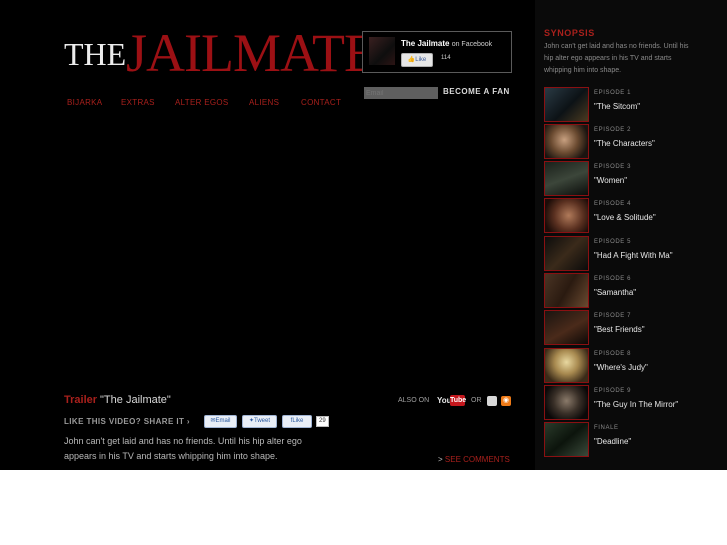  I want to click on also-on-label: ALSO ON, so click(414, 400).